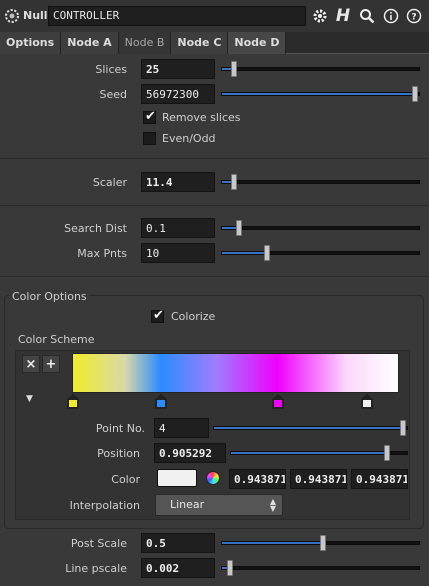  What do you see at coordinates (102, 253) in the screenshot?
I see `max-pnts-label: Max Pnts` at bounding box center [102, 253].